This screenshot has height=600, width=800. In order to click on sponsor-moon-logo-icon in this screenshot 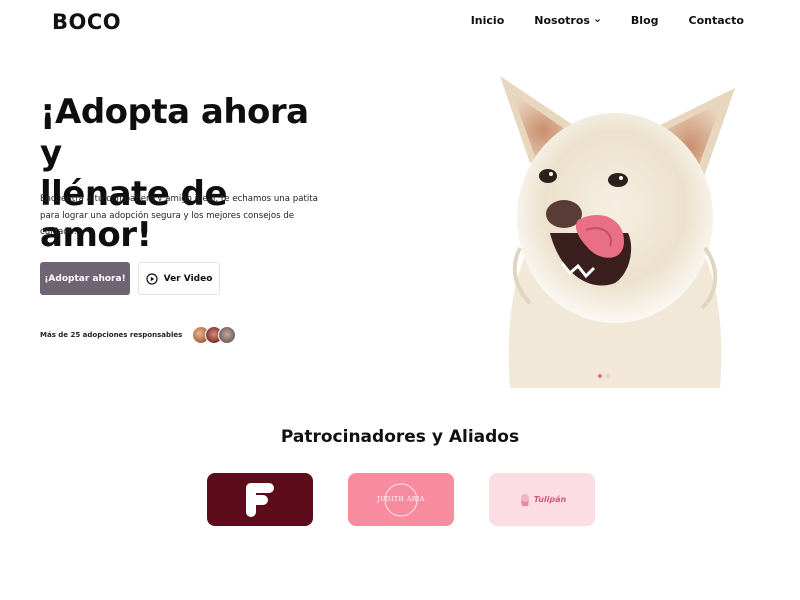, I will do `click(401, 499)`.